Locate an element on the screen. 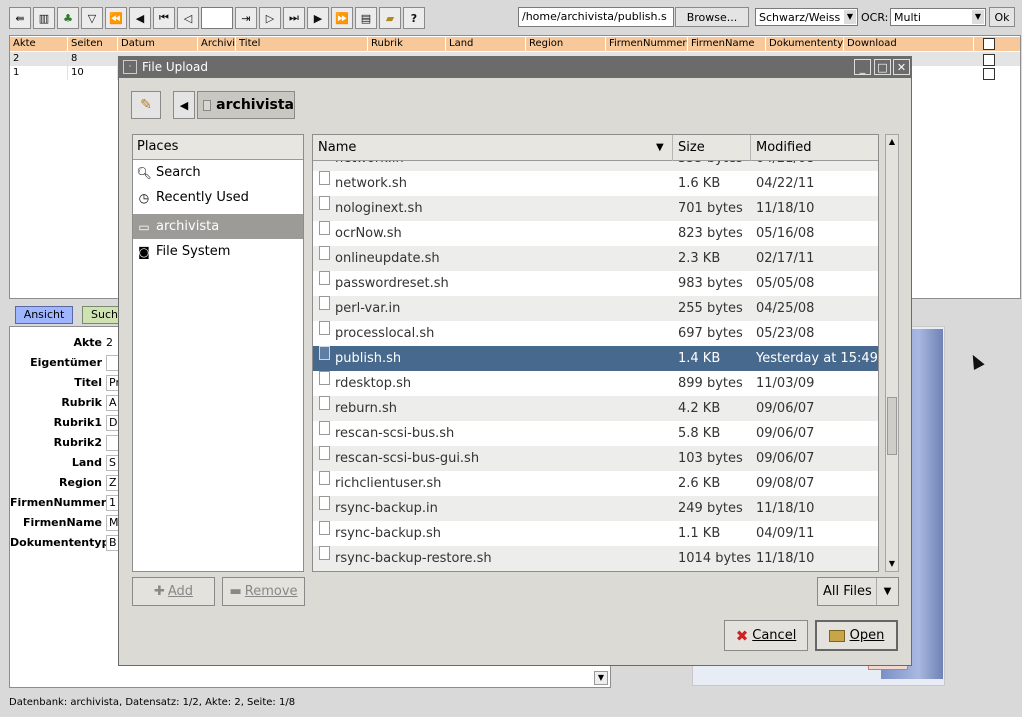 The width and height of the screenshot is (1022, 717). file-row: rescan-scsi-bus-gui.sh 103 bytes 09/06/07 is located at coordinates (595, 458).